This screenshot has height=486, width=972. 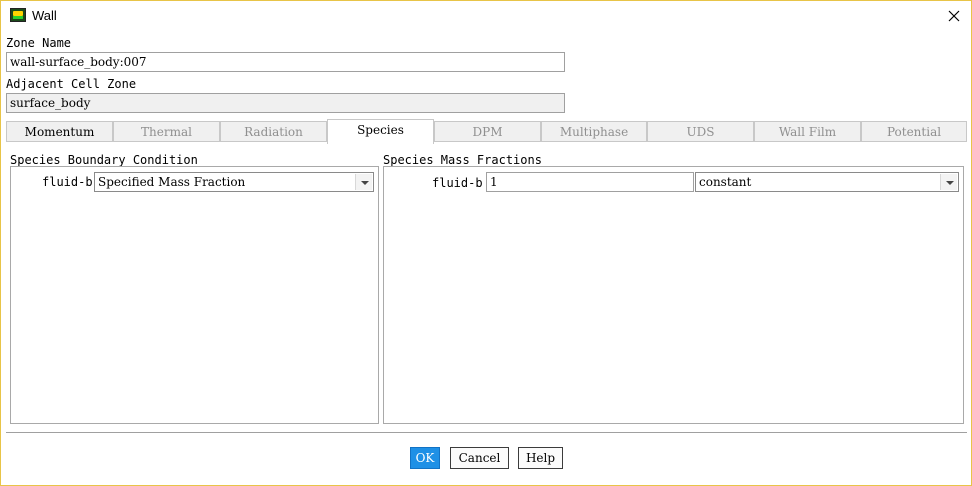 I want to click on cancel-button: Cancel, so click(x=479, y=458).